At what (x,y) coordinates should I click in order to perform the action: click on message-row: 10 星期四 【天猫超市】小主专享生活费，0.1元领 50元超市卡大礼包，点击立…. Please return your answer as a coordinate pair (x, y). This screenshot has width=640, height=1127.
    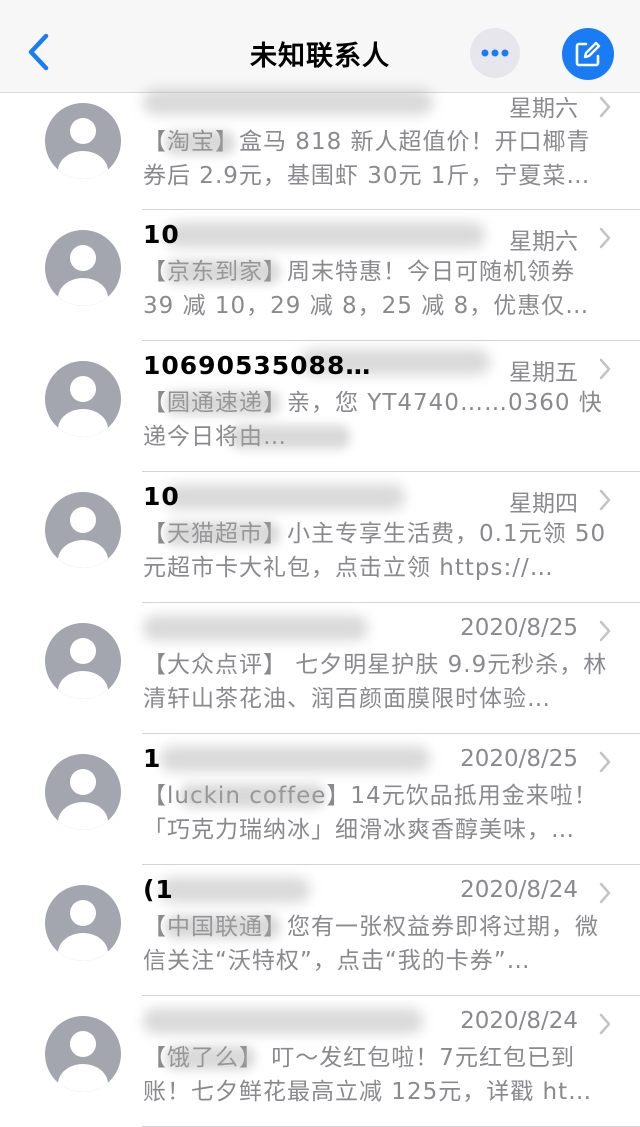
    Looking at the image, I should click on (320, 537).